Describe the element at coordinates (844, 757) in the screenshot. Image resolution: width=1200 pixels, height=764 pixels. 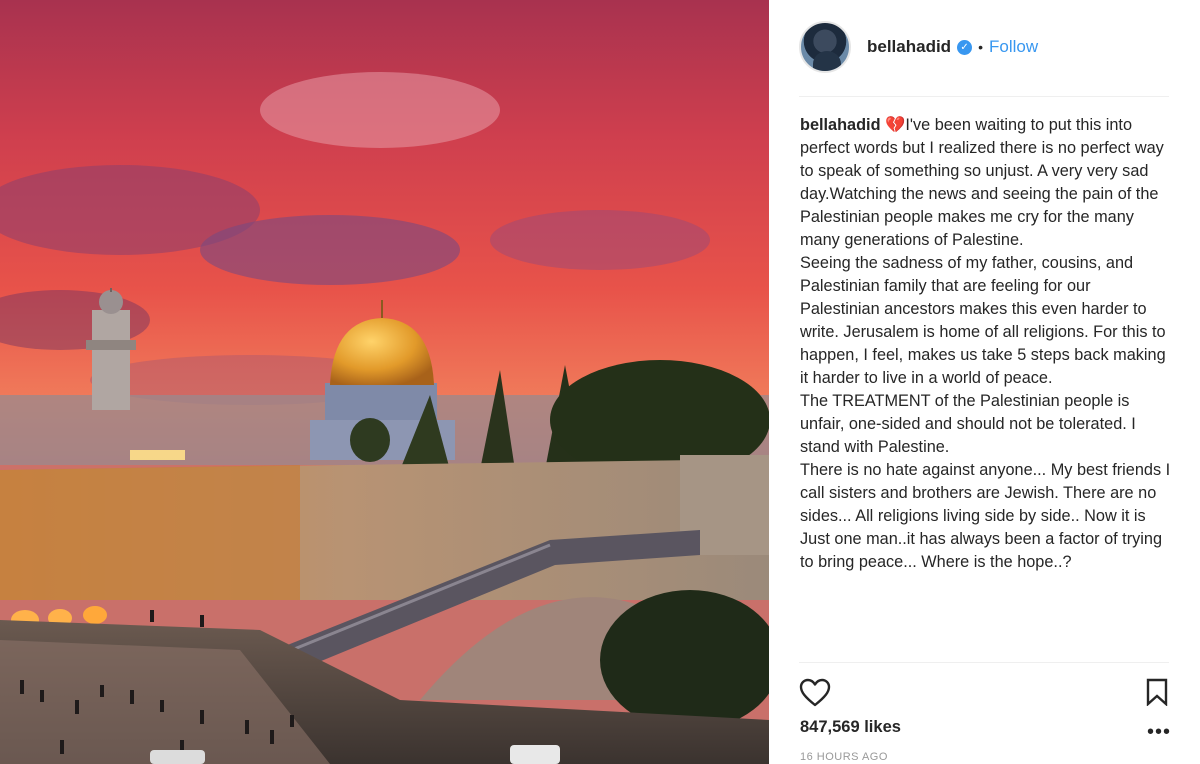
I see `post-timestamp: 16 HOURS AGO` at that location.